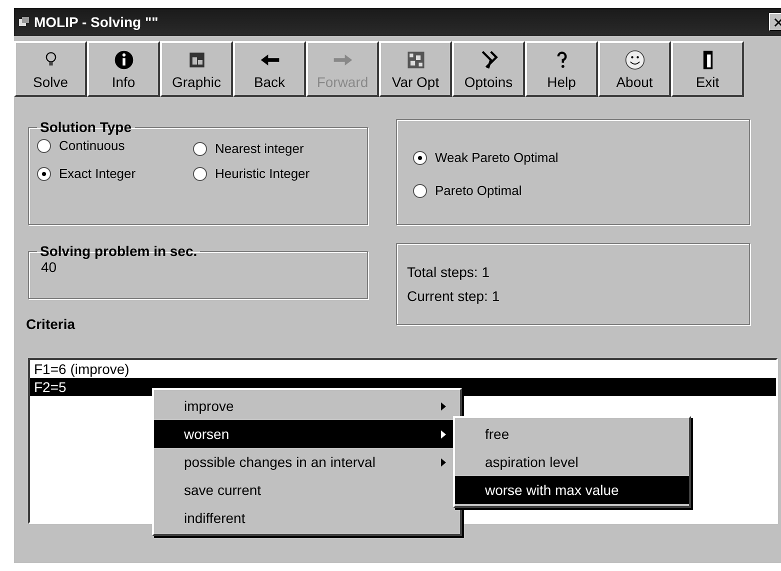 The height and width of the screenshot is (571, 781). Describe the element at coordinates (111, 145) in the screenshot. I see `radio-option: Continuous` at that location.